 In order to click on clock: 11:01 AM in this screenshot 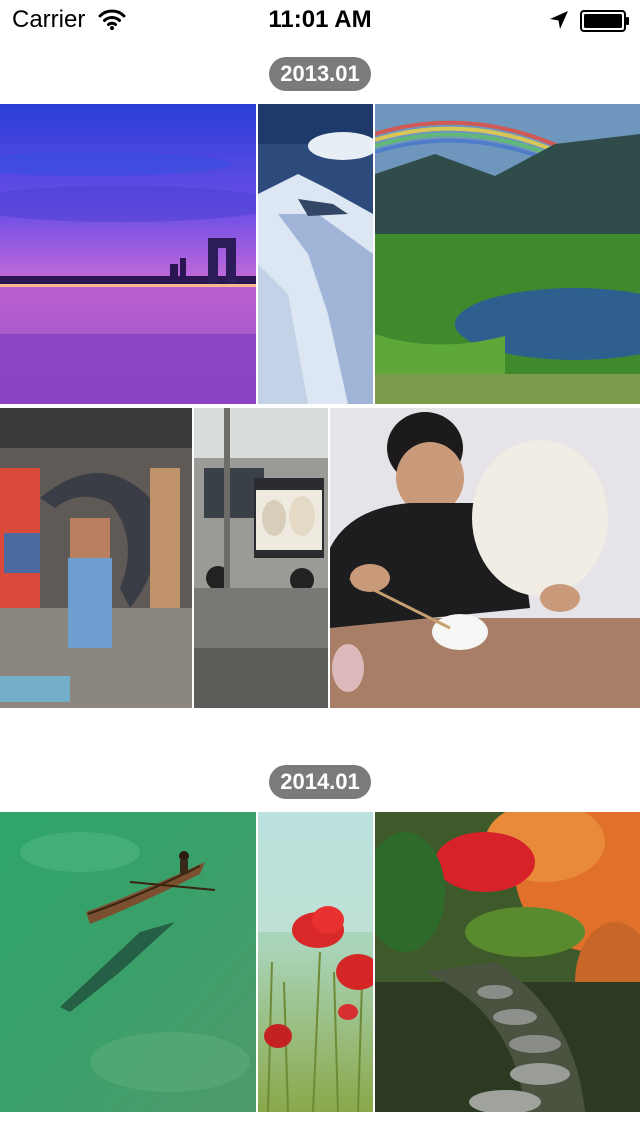, I will do `click(320, 19)`.